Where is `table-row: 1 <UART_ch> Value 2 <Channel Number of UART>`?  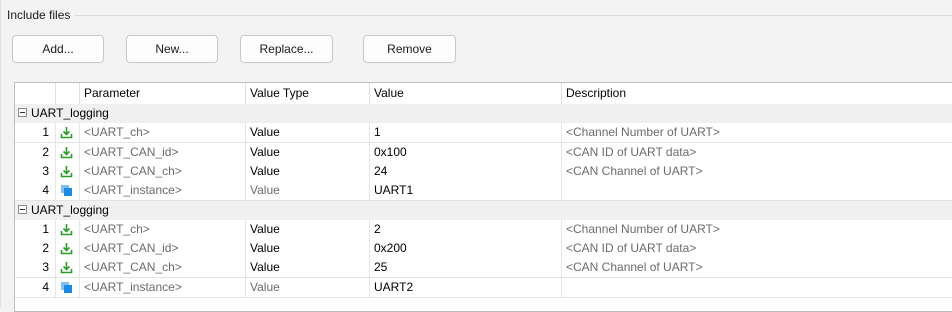 table-row: 1 <UART_ch> Value 2 <Channel Number of UART> is located at coordinates (483, 229).